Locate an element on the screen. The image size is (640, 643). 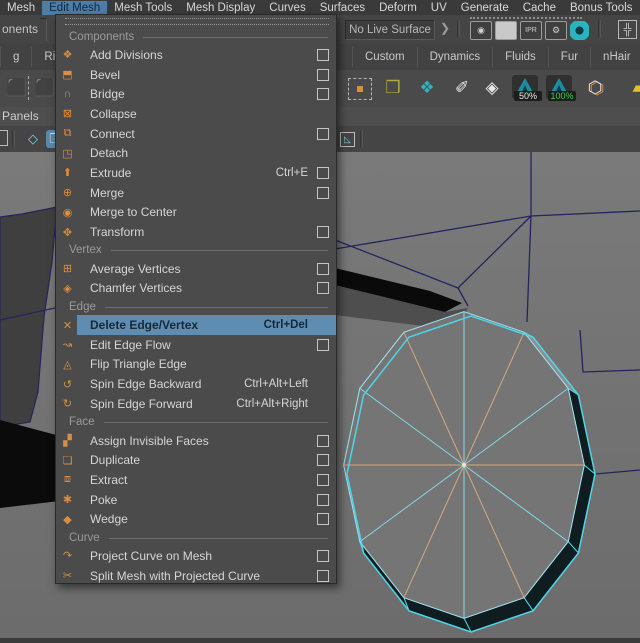
menubar-item-surfaces: Surfaces is located at coordinates (342, 8).